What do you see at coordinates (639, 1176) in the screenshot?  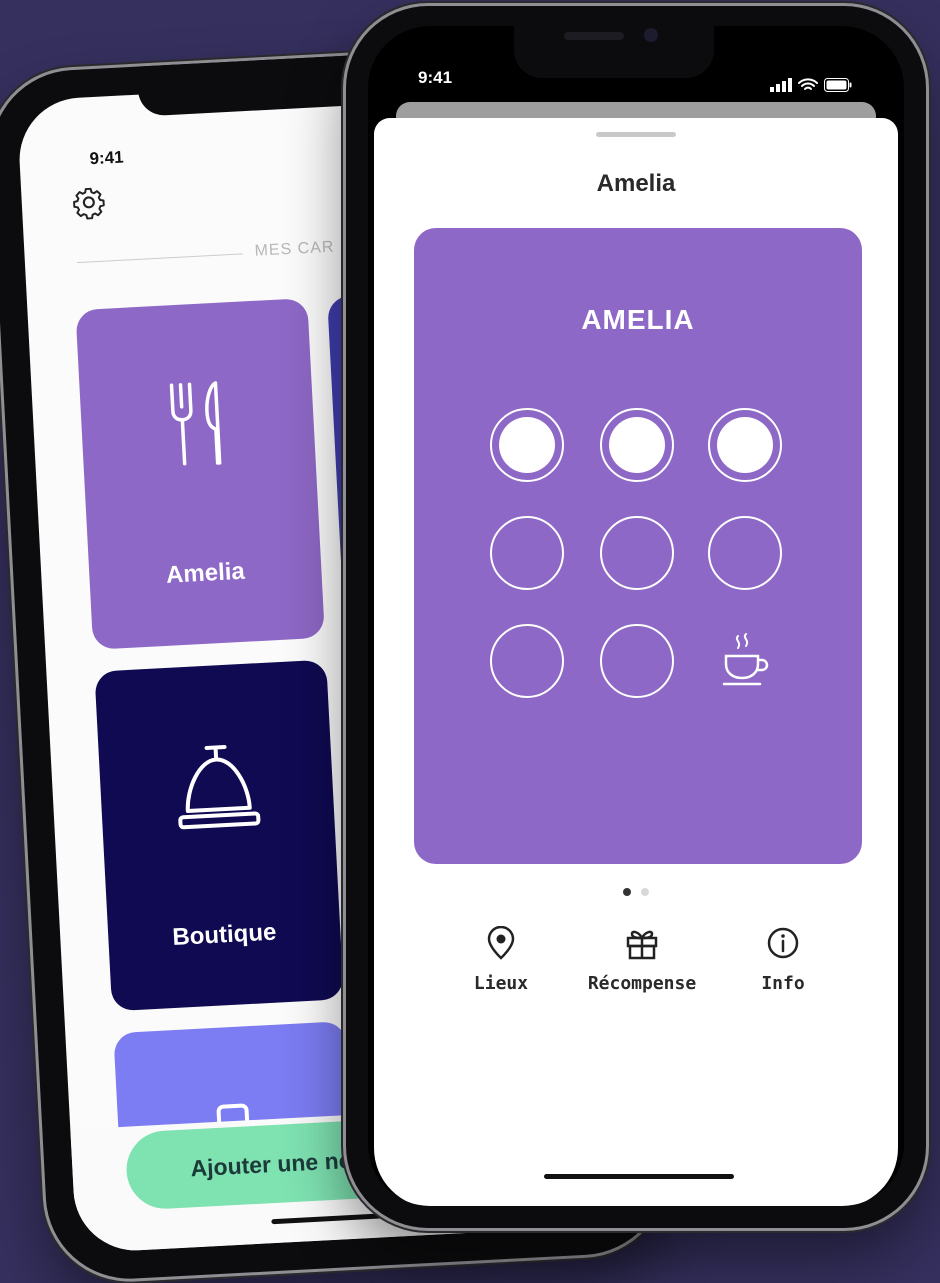 I see `home-indicator` at bounding box center [639, 1176].